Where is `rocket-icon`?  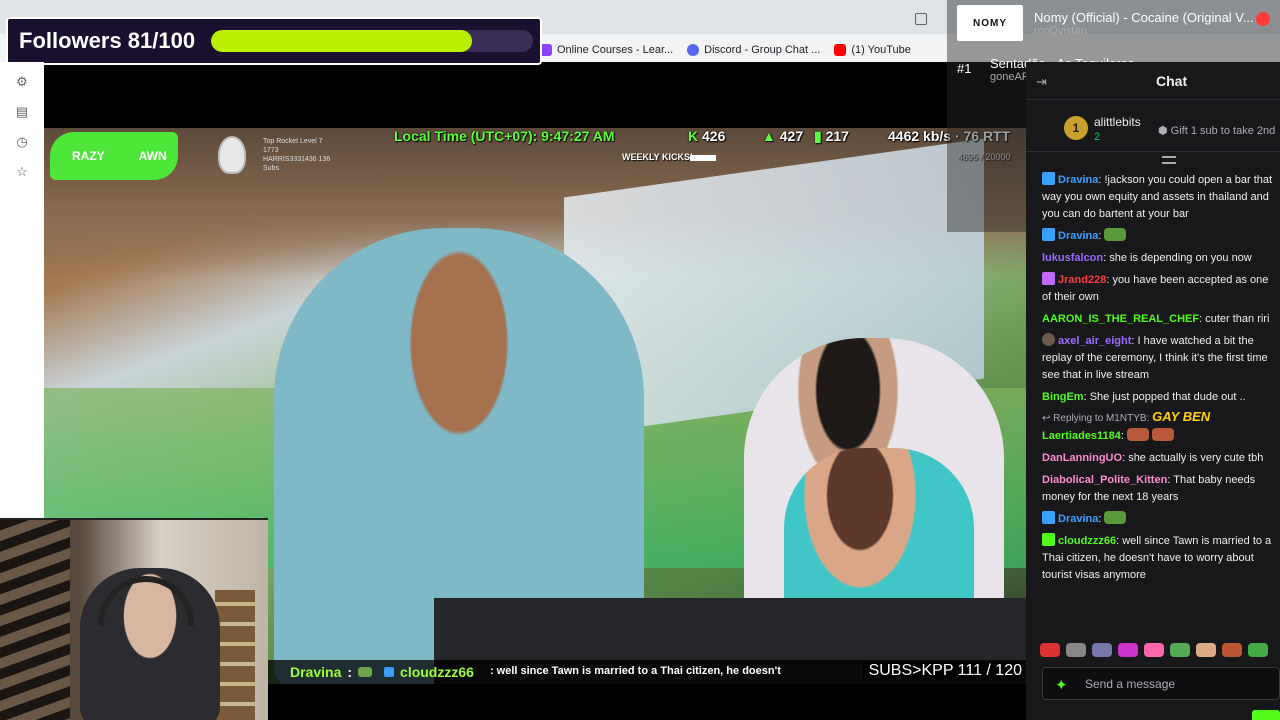
rocket-icon is located at coordinates (232, 155).